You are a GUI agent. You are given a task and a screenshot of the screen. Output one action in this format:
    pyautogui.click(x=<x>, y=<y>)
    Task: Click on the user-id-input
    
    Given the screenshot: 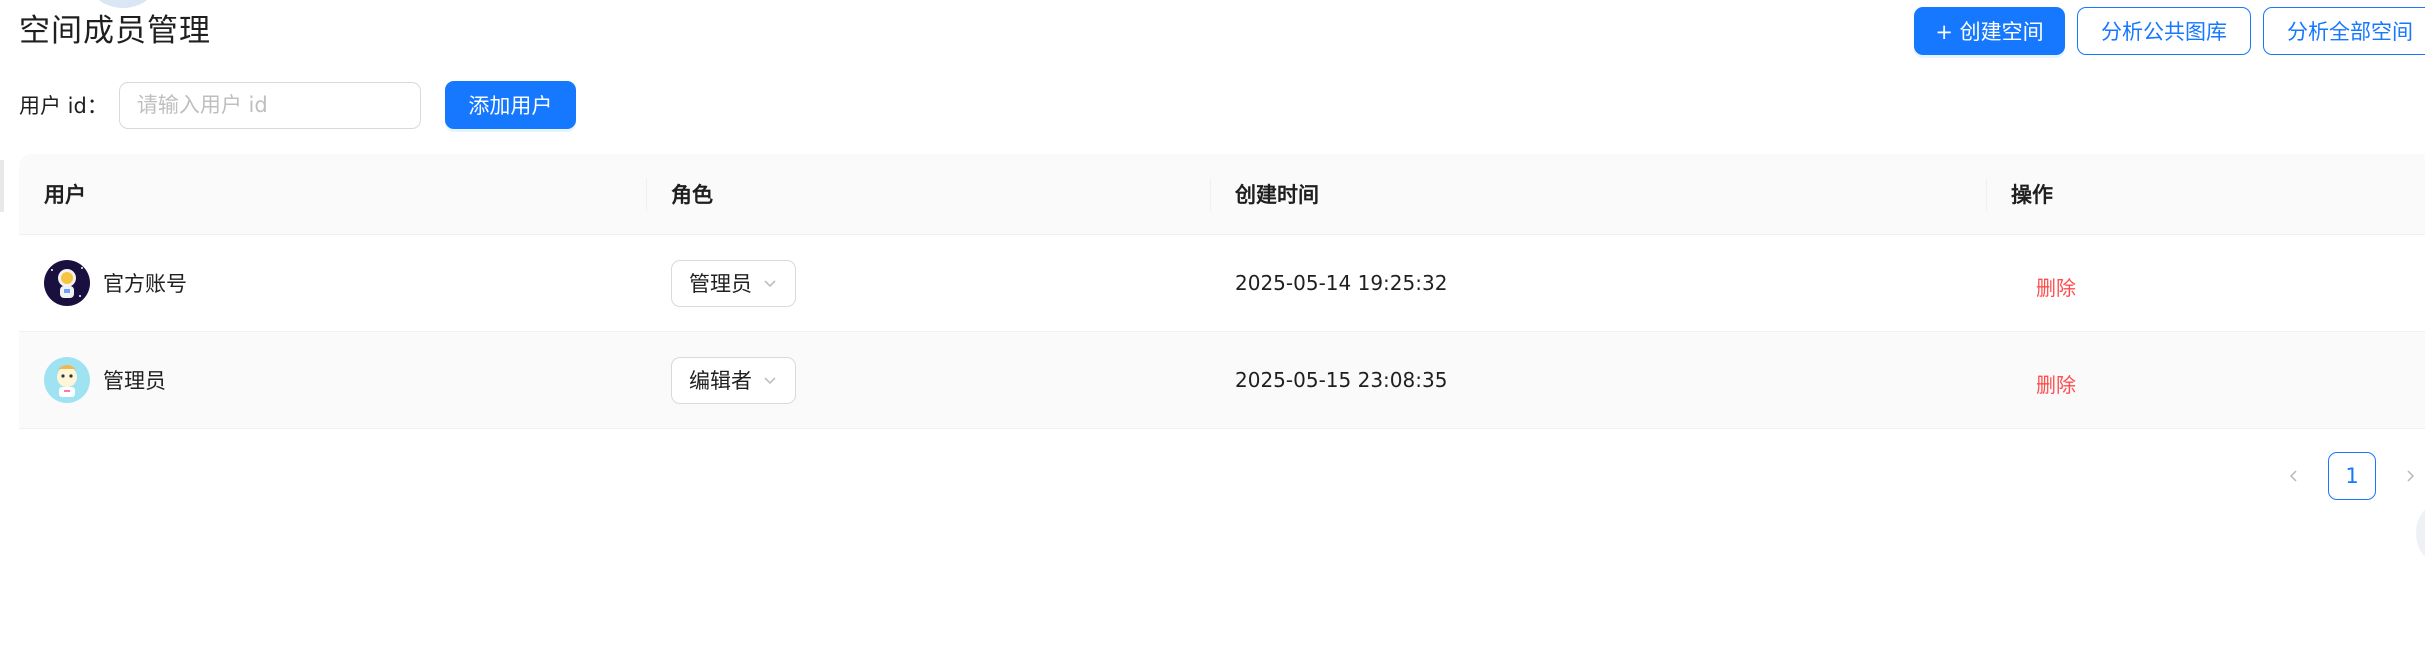 What is the action you would take?
    pyautogui.click(x=269, y=105)
    